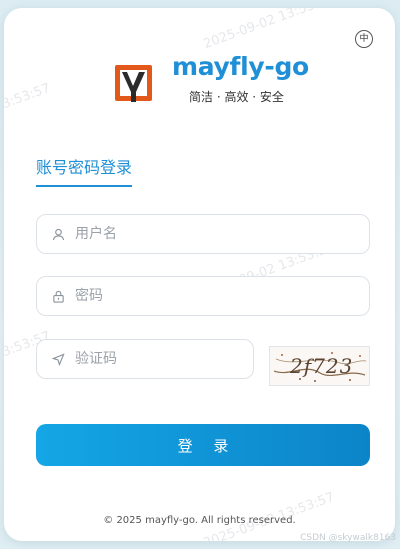 This screenshot has width=400, height=549. Describe the element at coordinates (200, 234) in the screenshot. I see `username-input` at that location.